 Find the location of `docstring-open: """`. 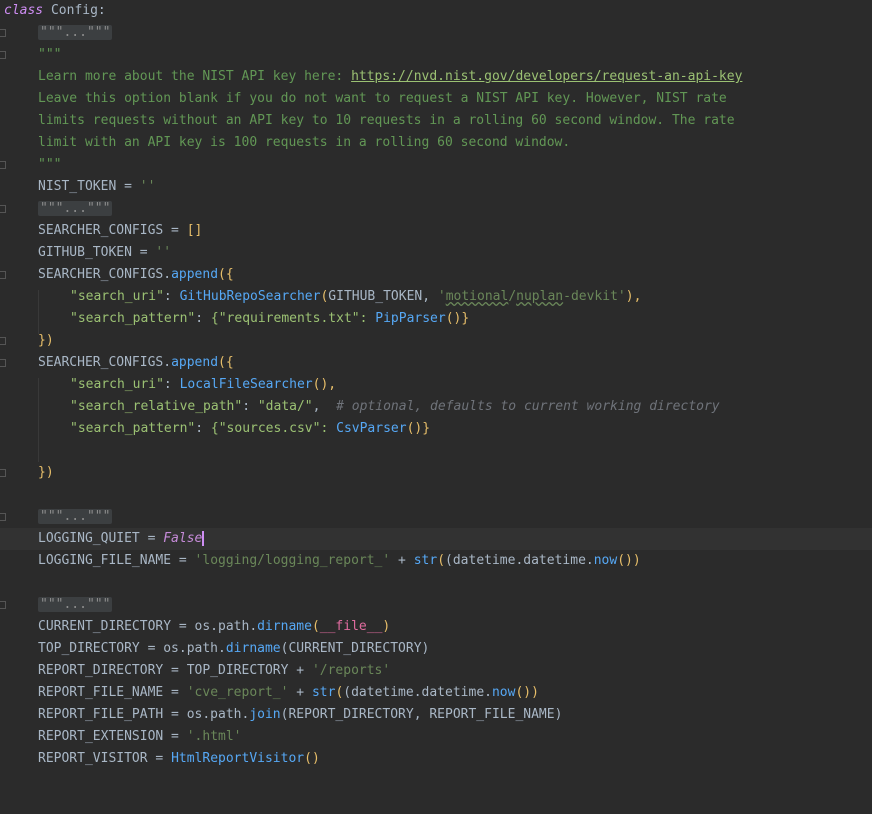

docstring-open: """ is located at coordinates (50, 54).